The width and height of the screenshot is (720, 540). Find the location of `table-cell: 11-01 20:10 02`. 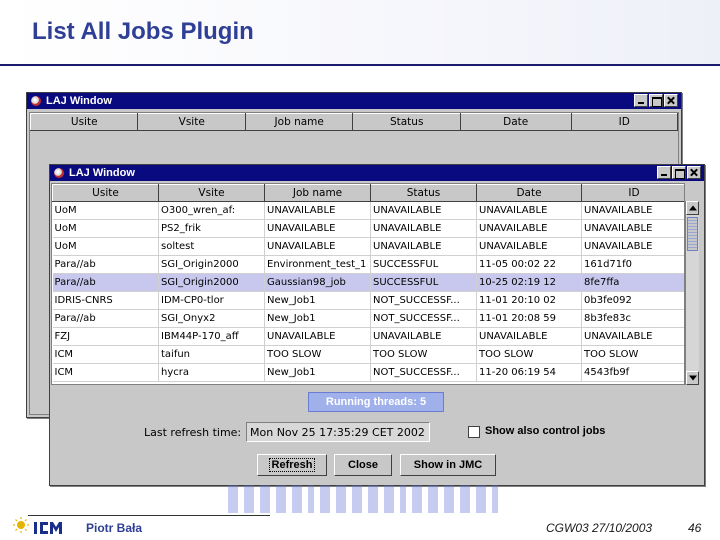

table-cell: 11-01 20:10 02 is located at coordinates (529, 300).